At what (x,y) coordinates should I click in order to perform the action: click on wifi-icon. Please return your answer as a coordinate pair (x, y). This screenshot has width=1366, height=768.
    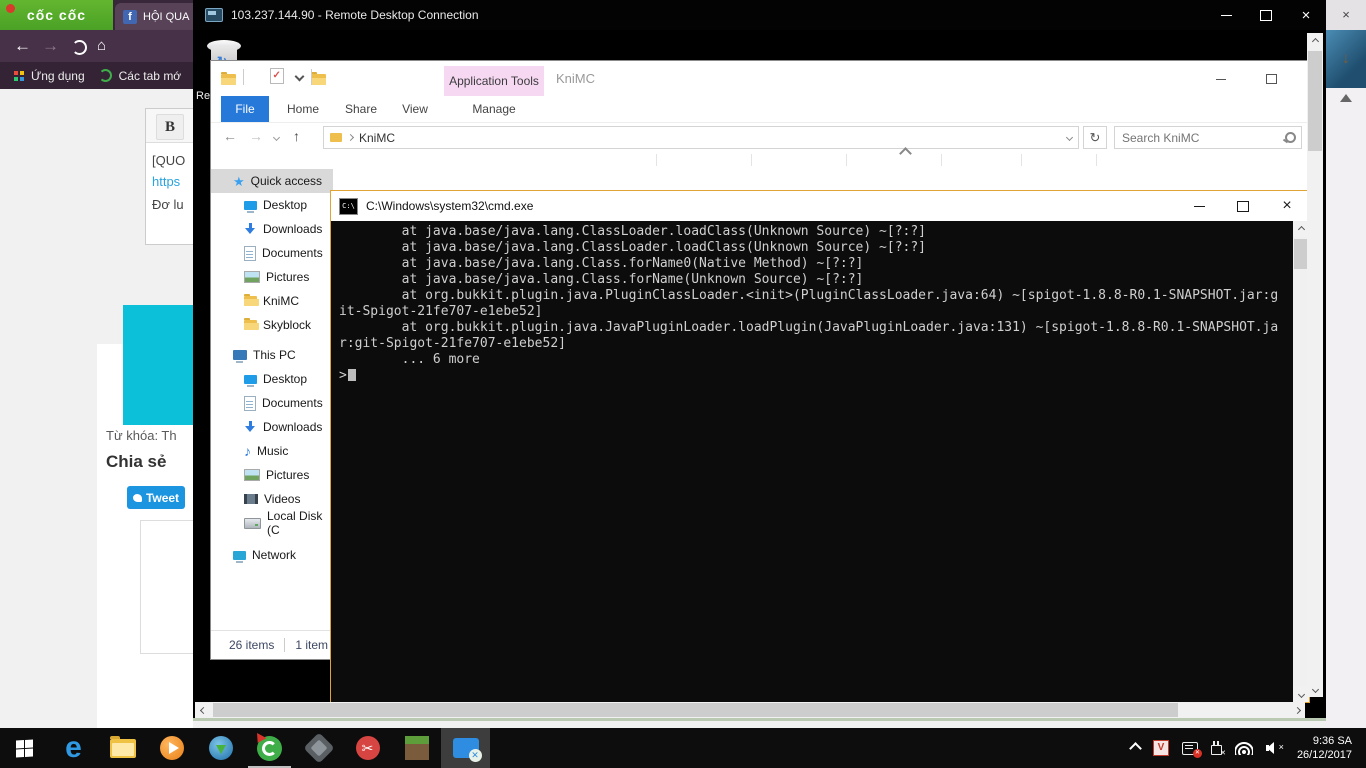
    Looking at the image, I should click on (1243, 748).